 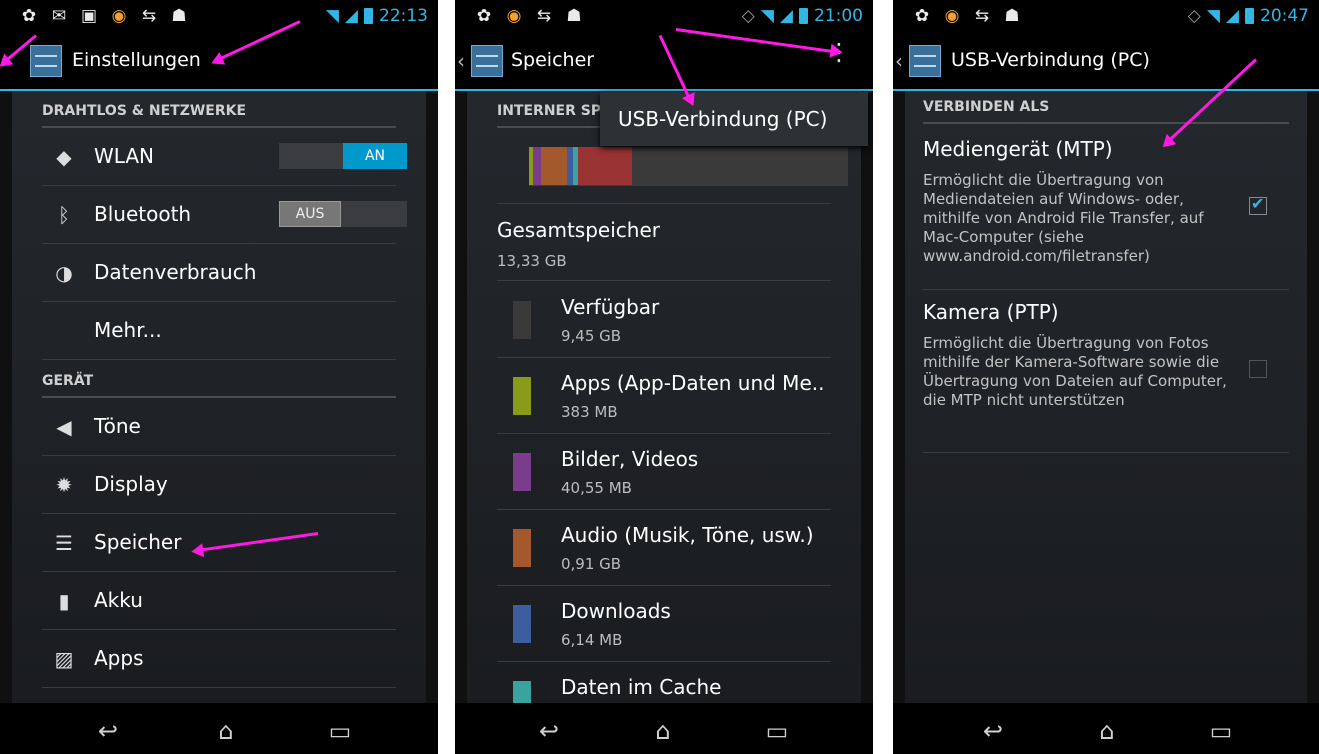 What do you see at coordinates (219, 485) in the screenshot?
I see `settings-item-display: ✹ Display` at bounding box center [219, 485].